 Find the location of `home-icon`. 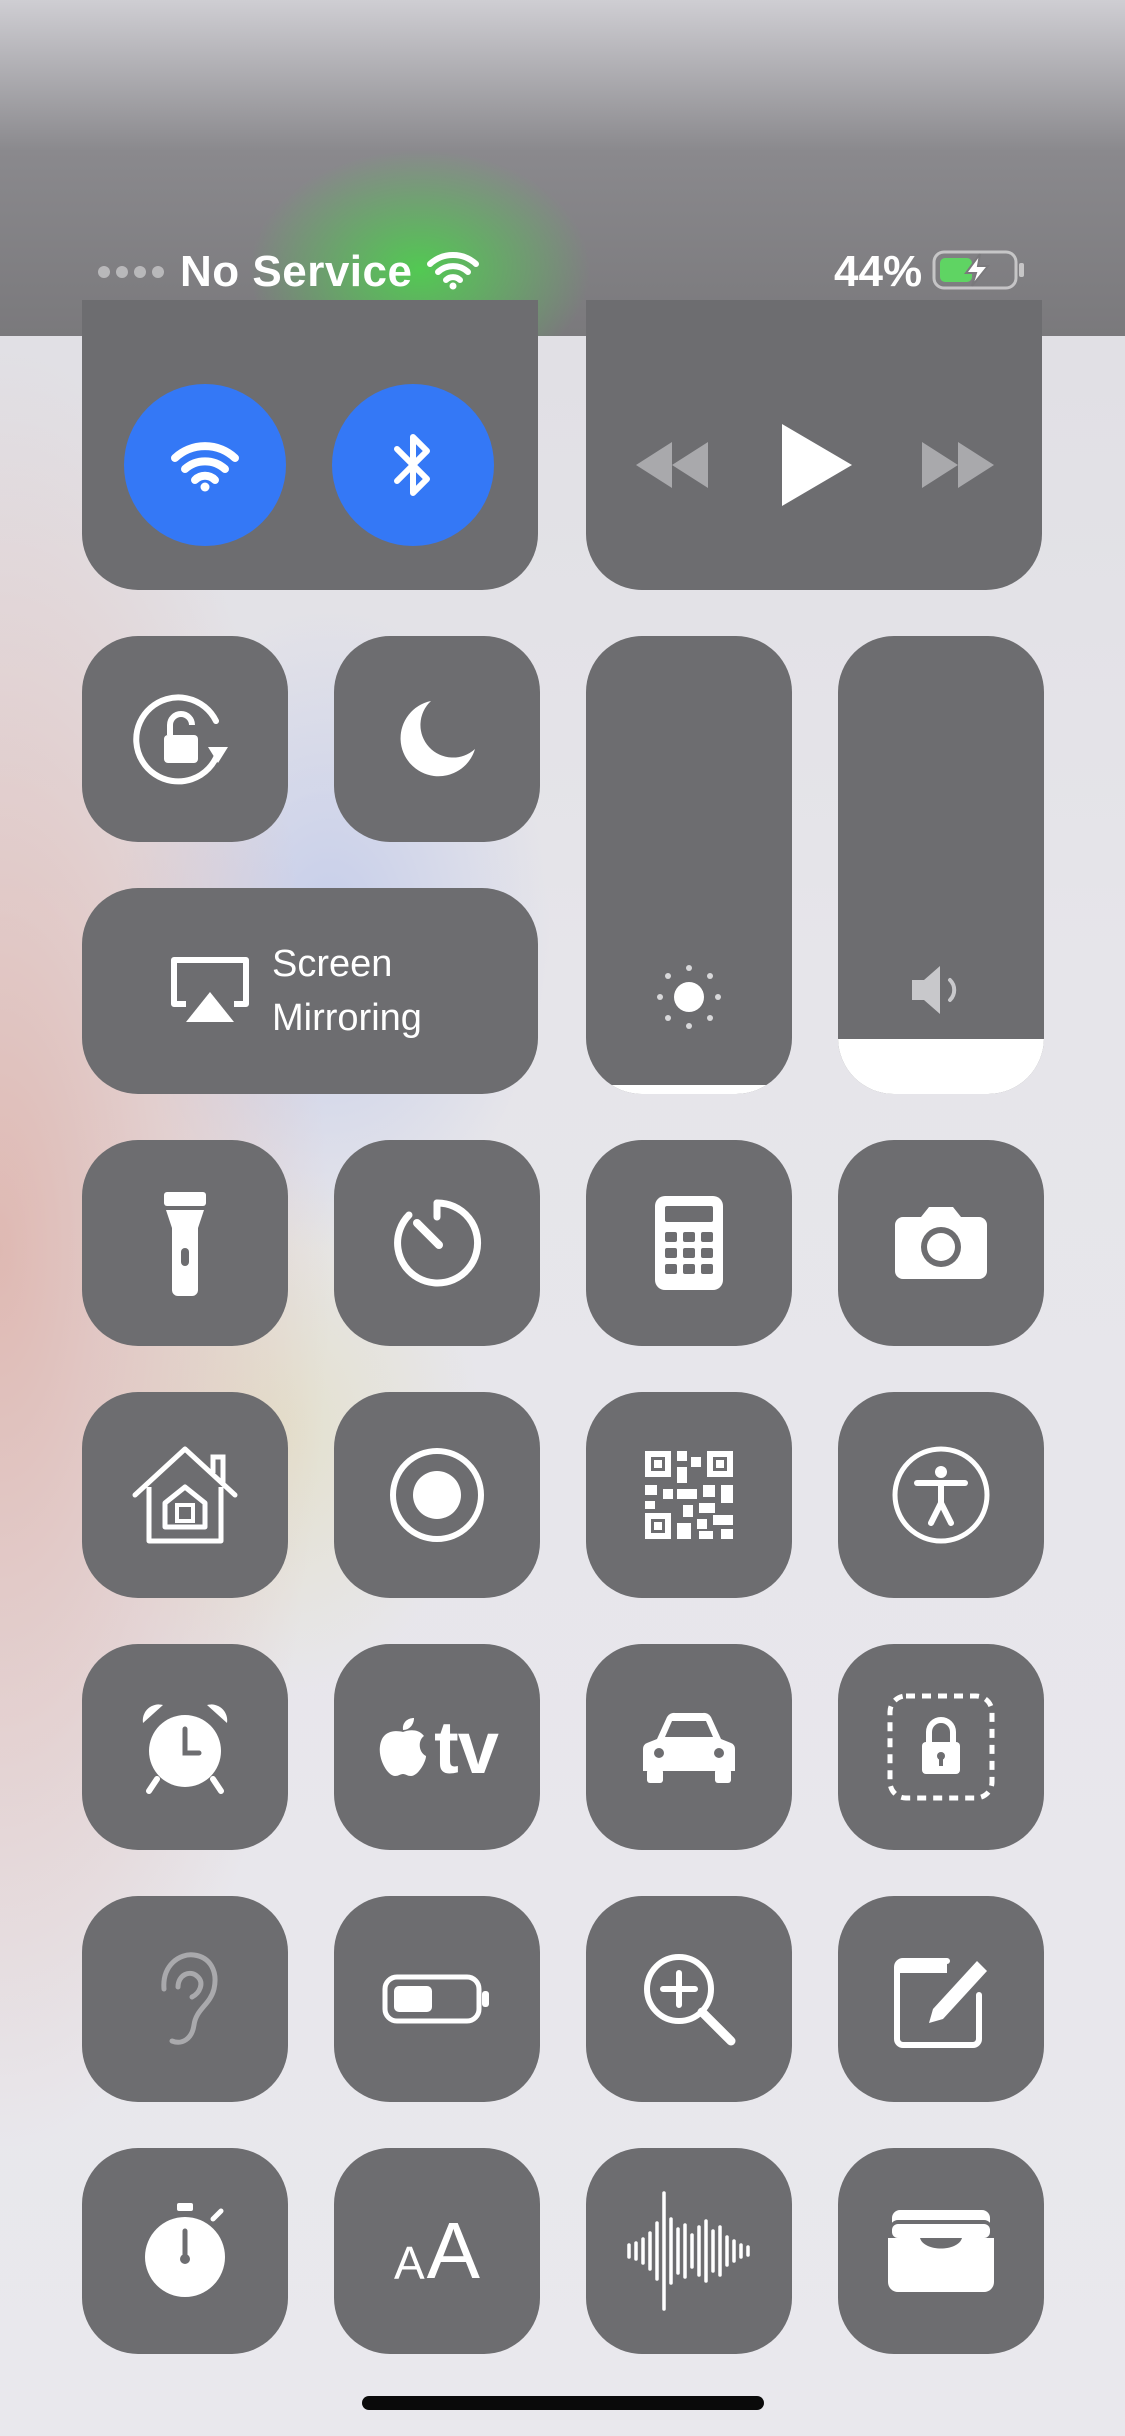

home-icon is located at coordinates (185, 1495).